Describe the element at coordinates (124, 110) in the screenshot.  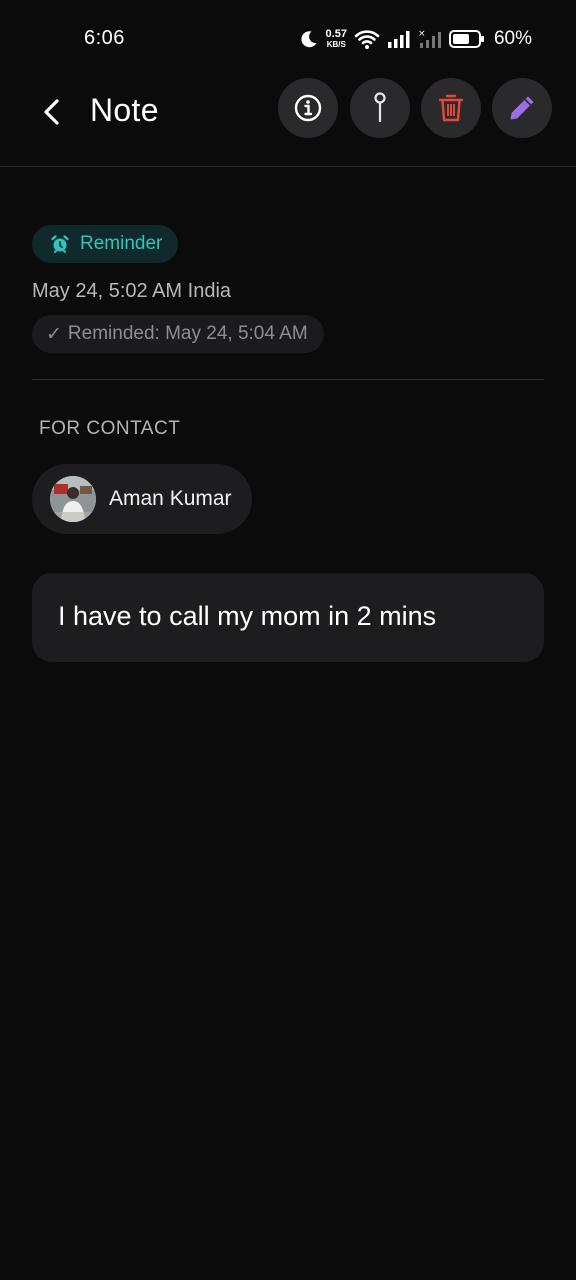
I see `page-title: Note` at that location.